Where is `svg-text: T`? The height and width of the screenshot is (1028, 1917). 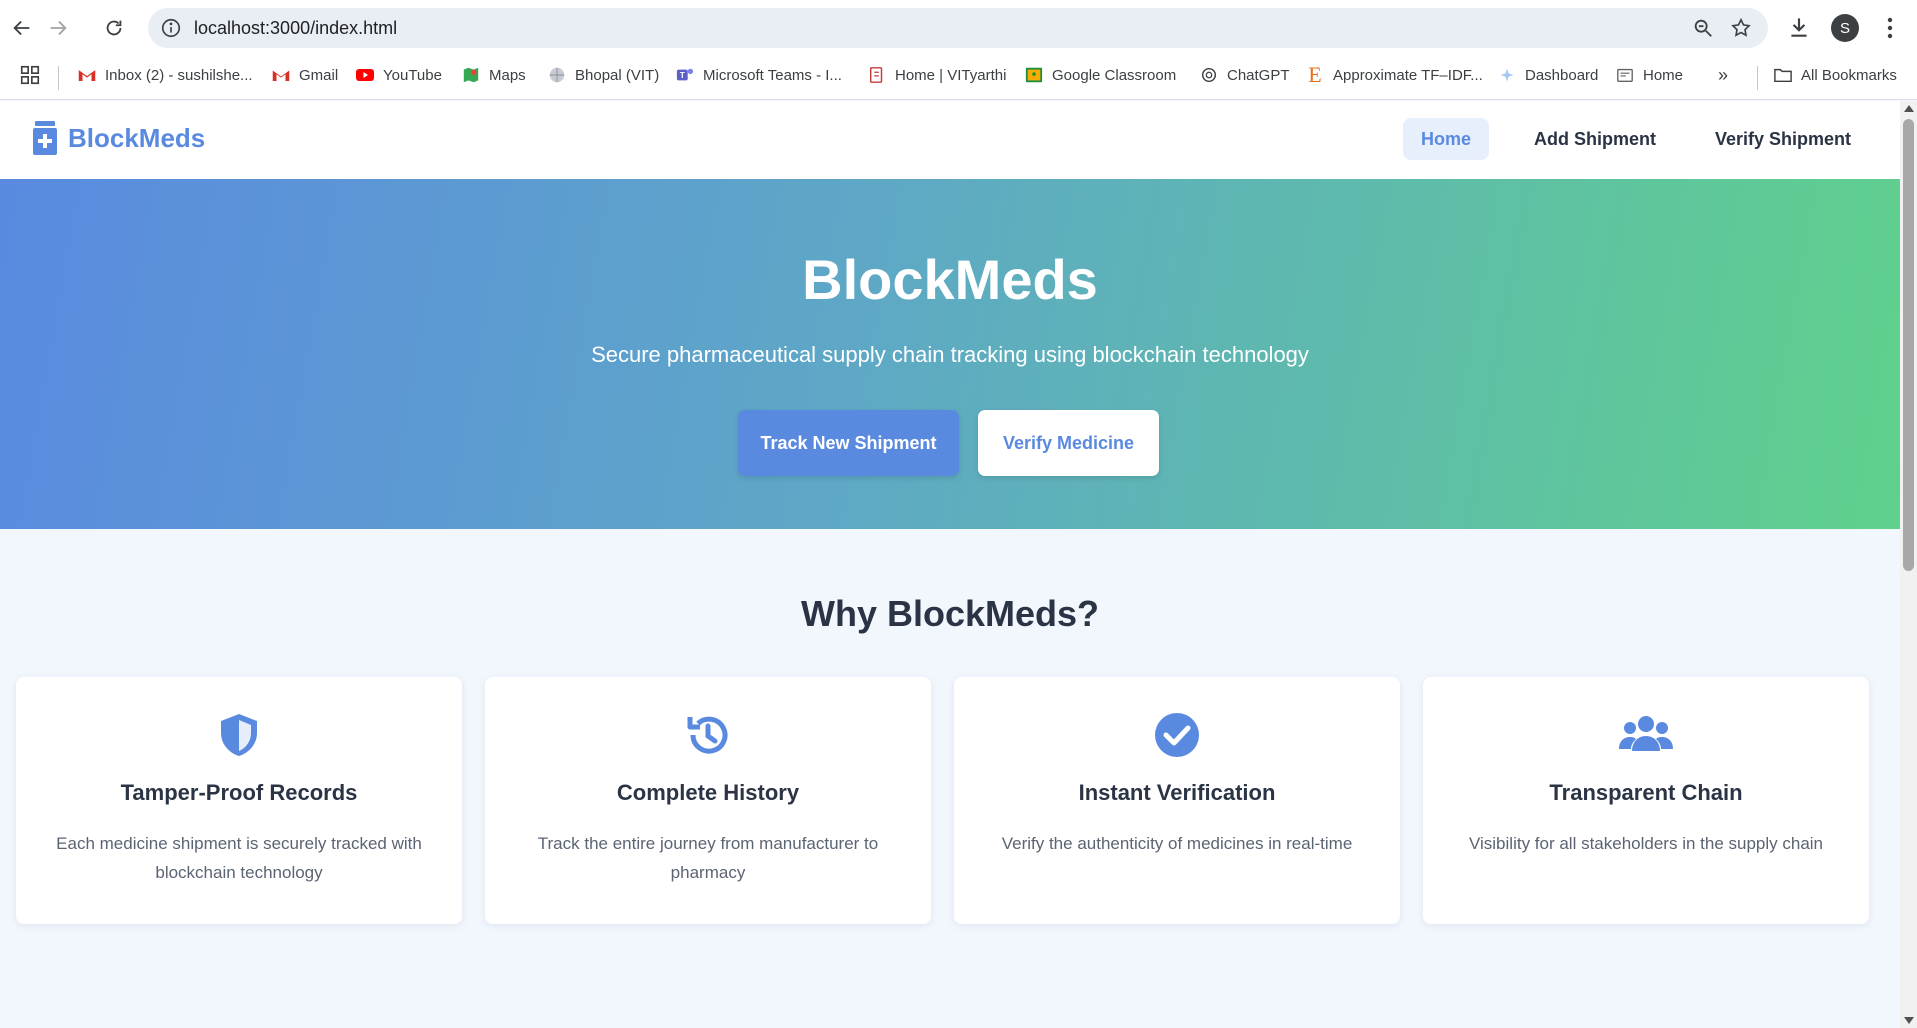 svg-text: T is located at coordinates (682, 75).